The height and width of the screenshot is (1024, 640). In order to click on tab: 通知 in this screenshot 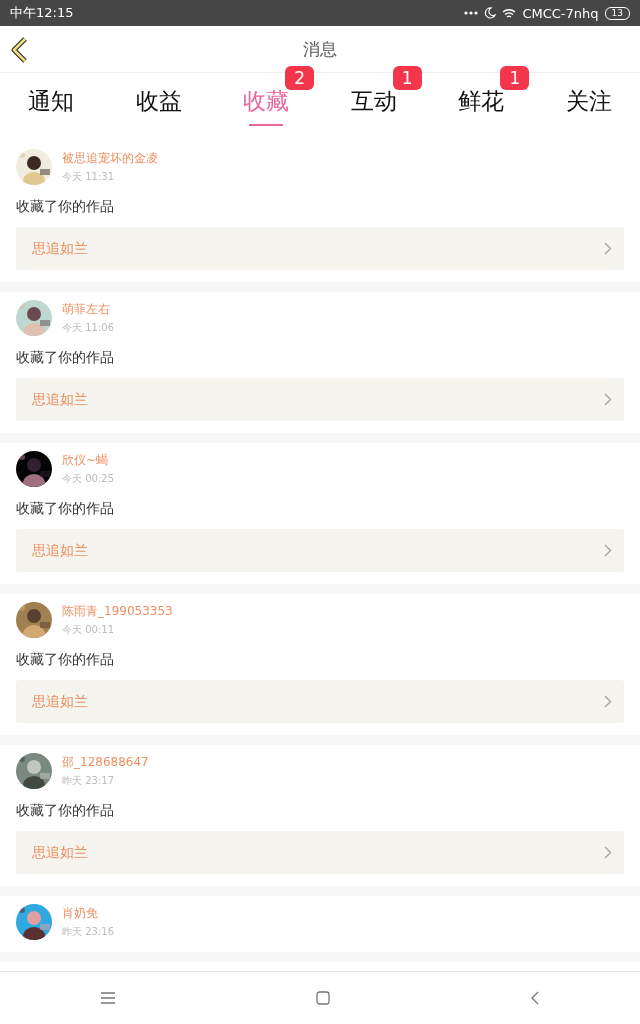, I will do `click(51, 102)`.